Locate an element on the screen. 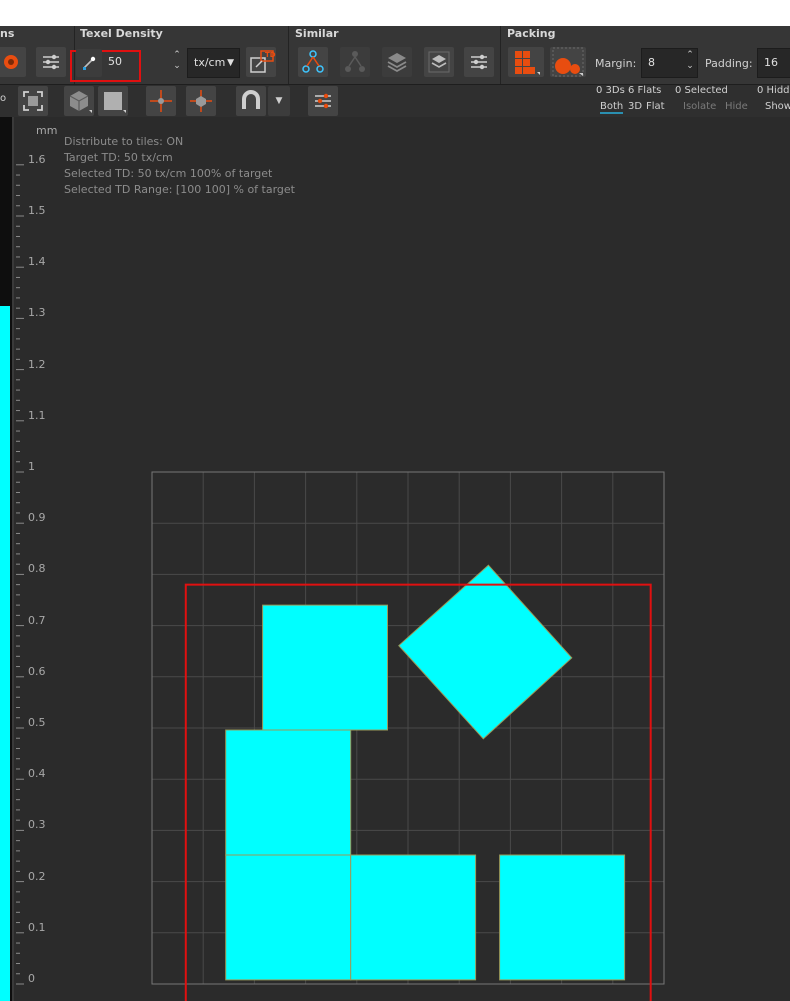 This screenshot has width=790, height=1001. ruler-label: 0 is located at coordinates (31, 978).